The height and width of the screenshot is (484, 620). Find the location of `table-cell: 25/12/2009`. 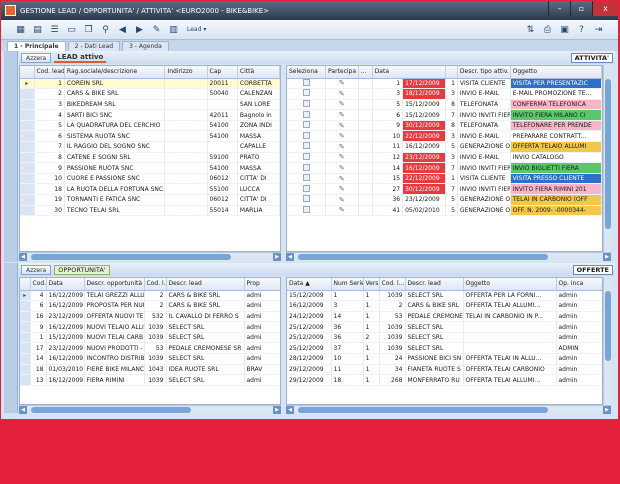

table-cell: 25/12/2009 is located at coordinates (309, 348).